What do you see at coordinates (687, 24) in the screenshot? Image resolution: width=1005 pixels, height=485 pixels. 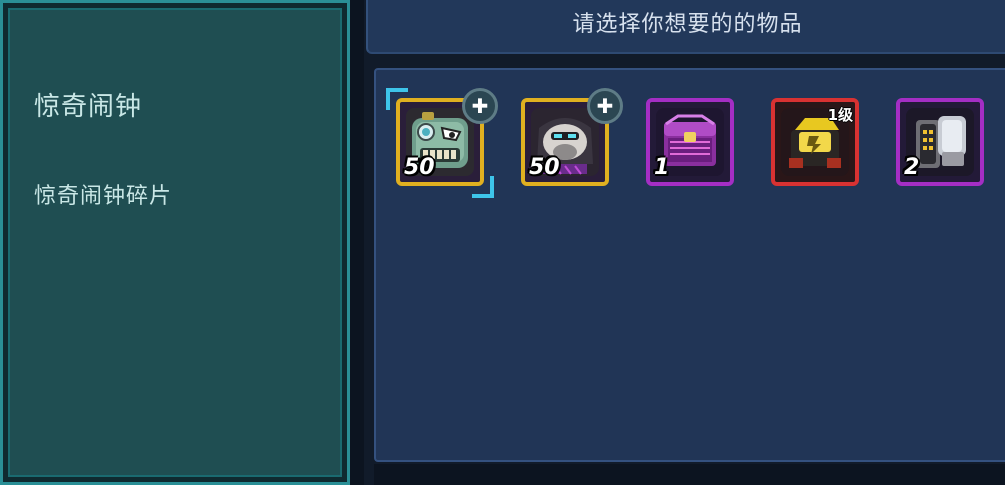 I see `header-title: 请选择你想要的的物品` at bounding box center [687, 24].